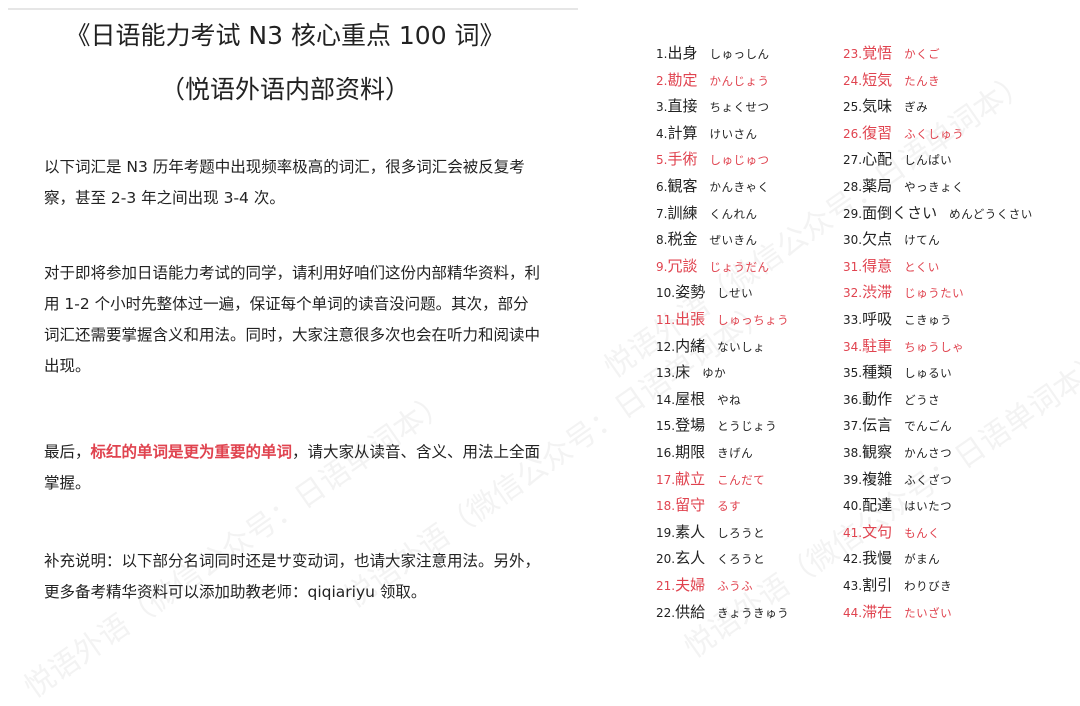  Describe the element at coordinates (853, 187) in the screenshot. I see `vocab-number: 28.` at that location.